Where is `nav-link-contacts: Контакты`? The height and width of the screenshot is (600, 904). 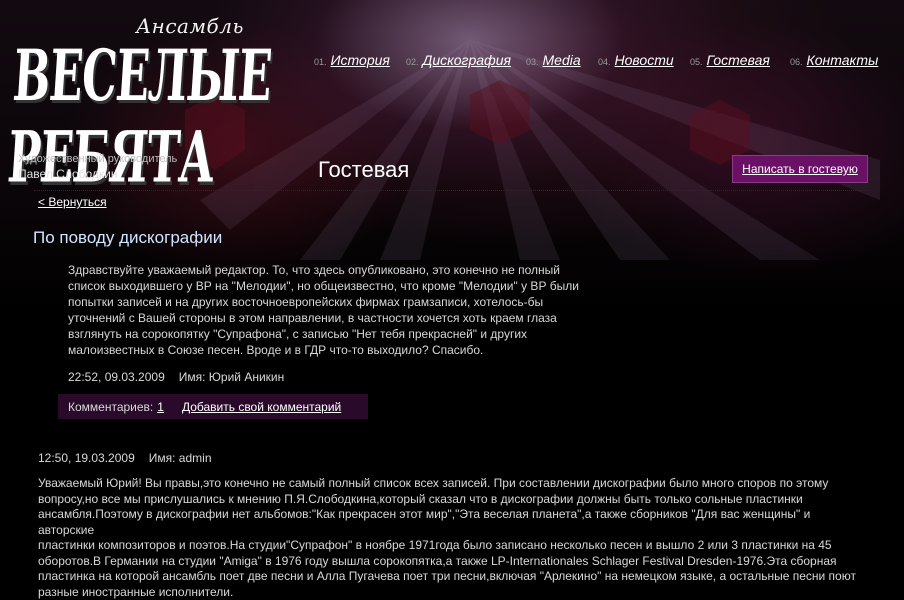
nav-link-contacts: Контакты is located at coordinates (843, 60).